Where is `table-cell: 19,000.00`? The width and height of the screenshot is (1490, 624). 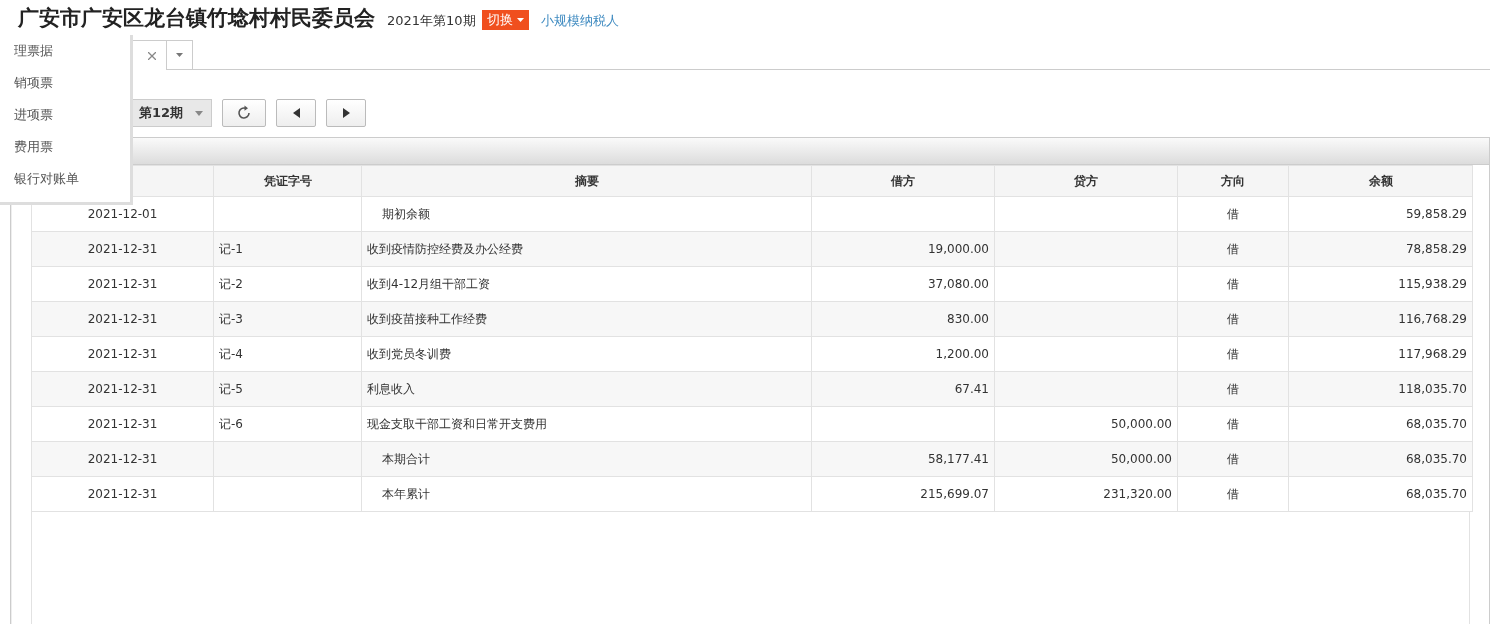 table-cell: 19,000.00 is located at coordinates (903, 249).